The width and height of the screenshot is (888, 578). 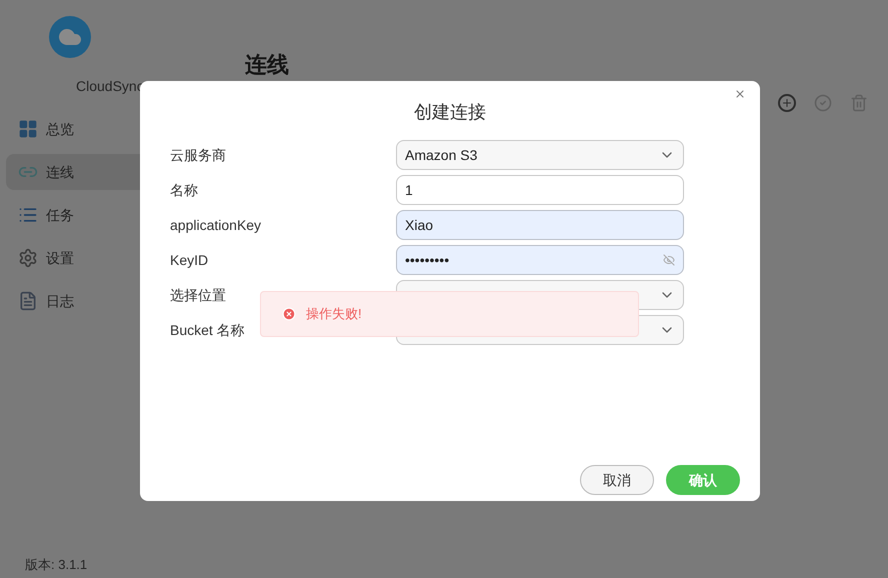 What do you see at coordinates (73, 129) in the screenshot?
I see `sidebar-item: 总览` at bounding box center [73, 129].